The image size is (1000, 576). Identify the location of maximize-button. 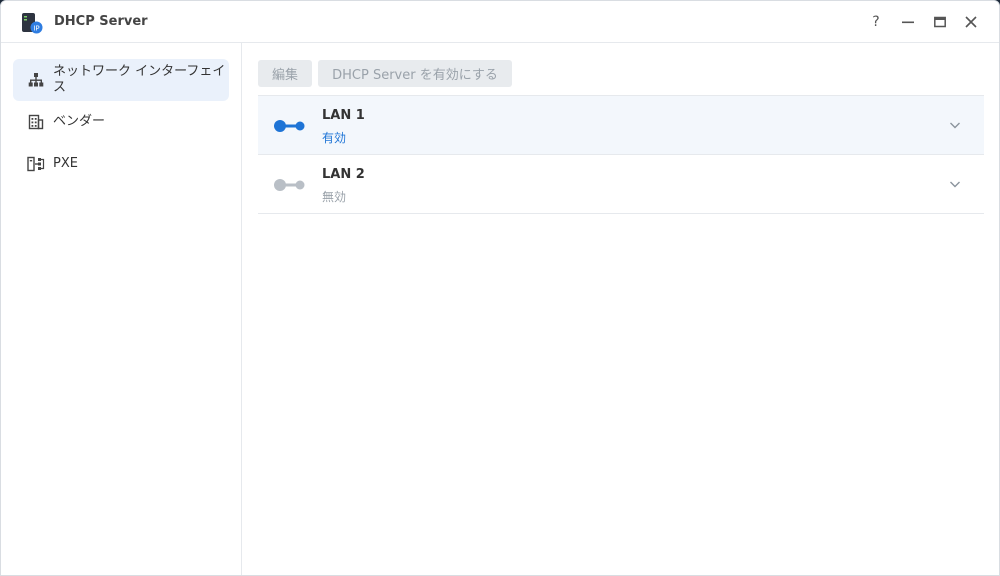
(940, 22).